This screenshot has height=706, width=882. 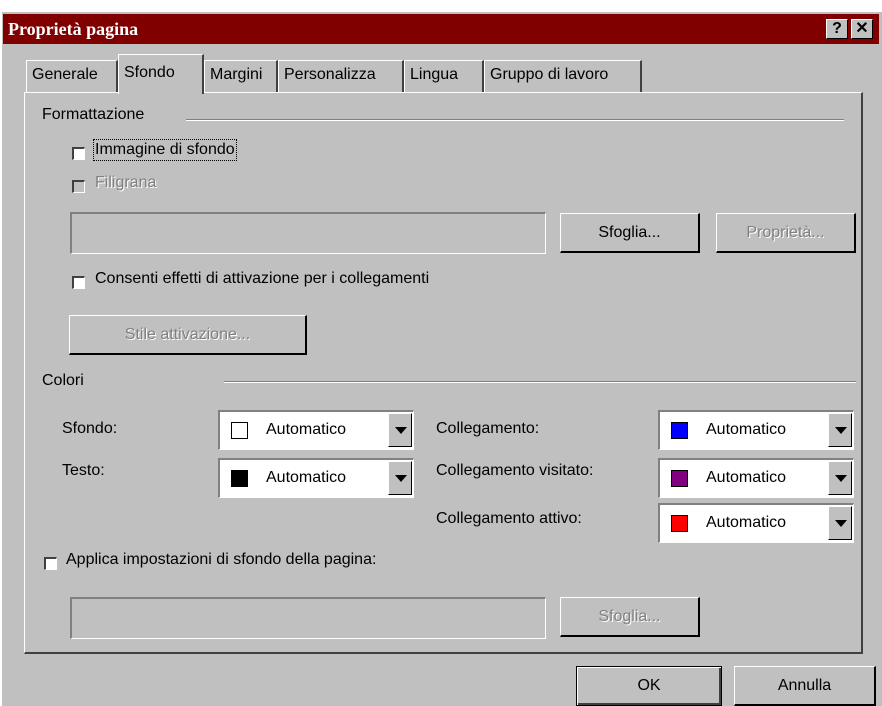 What do you see at coordinates (78, 186) in the screenshot?
I see `filigrana-checkbox` at bounding box center [78, 186].